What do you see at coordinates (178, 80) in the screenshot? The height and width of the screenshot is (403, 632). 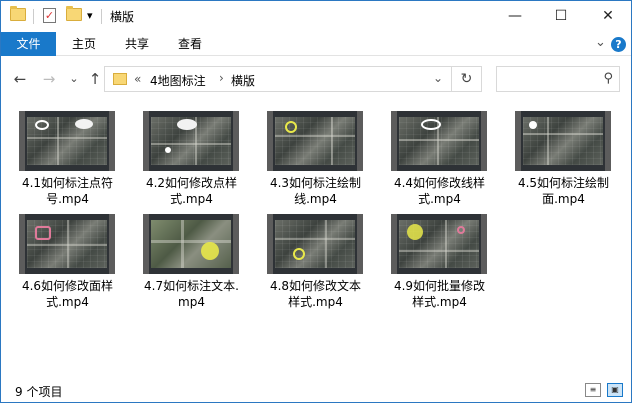 I see `breadcrumb-item: 4地图标注` at bounding box center [178, 80].